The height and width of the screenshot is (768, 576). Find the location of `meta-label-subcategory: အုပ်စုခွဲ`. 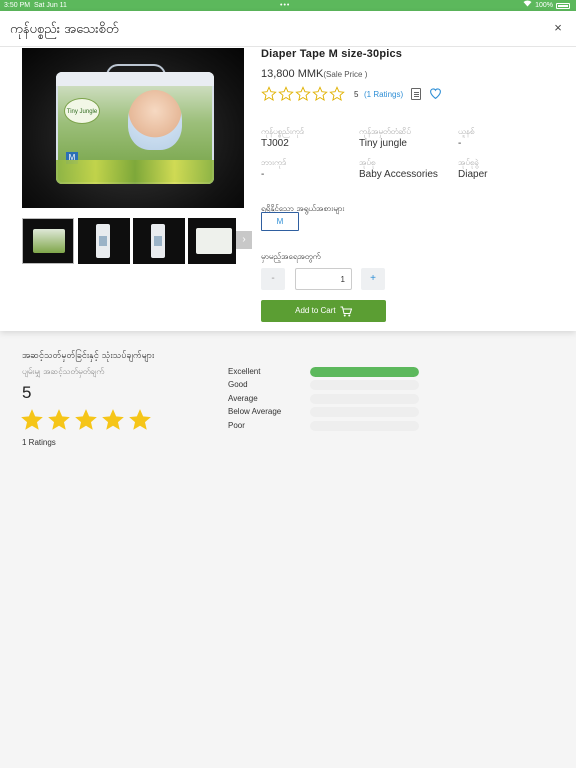

meta-label-subcategory: အုပ်စုခွဲ is located at coordinates (468, 162).